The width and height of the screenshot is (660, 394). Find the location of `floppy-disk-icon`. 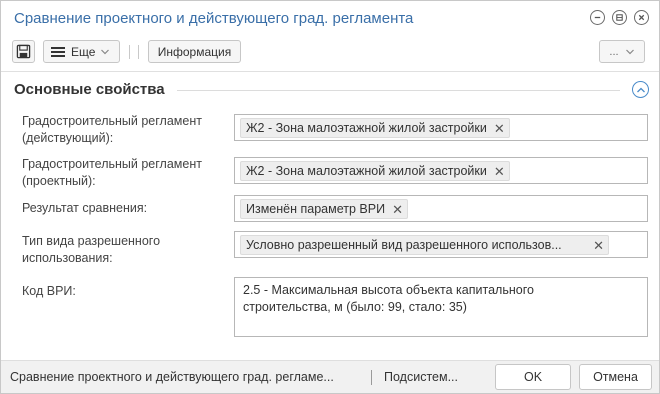

floppy-disk-icon is located at coordinates (23, 51).